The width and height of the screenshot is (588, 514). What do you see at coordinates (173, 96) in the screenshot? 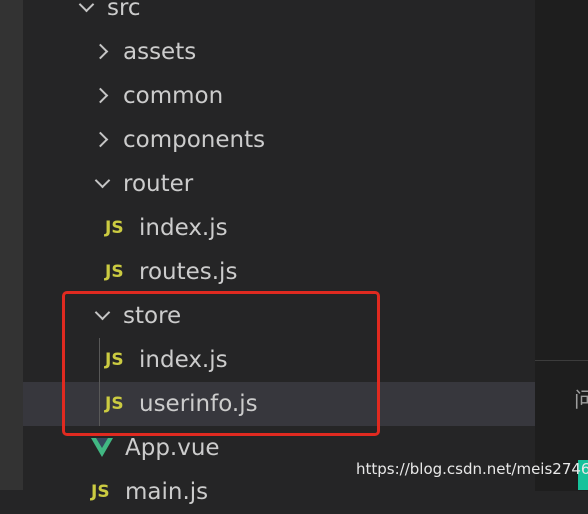
I see `tree-folder-label: common` at bounding box center [173, 96].